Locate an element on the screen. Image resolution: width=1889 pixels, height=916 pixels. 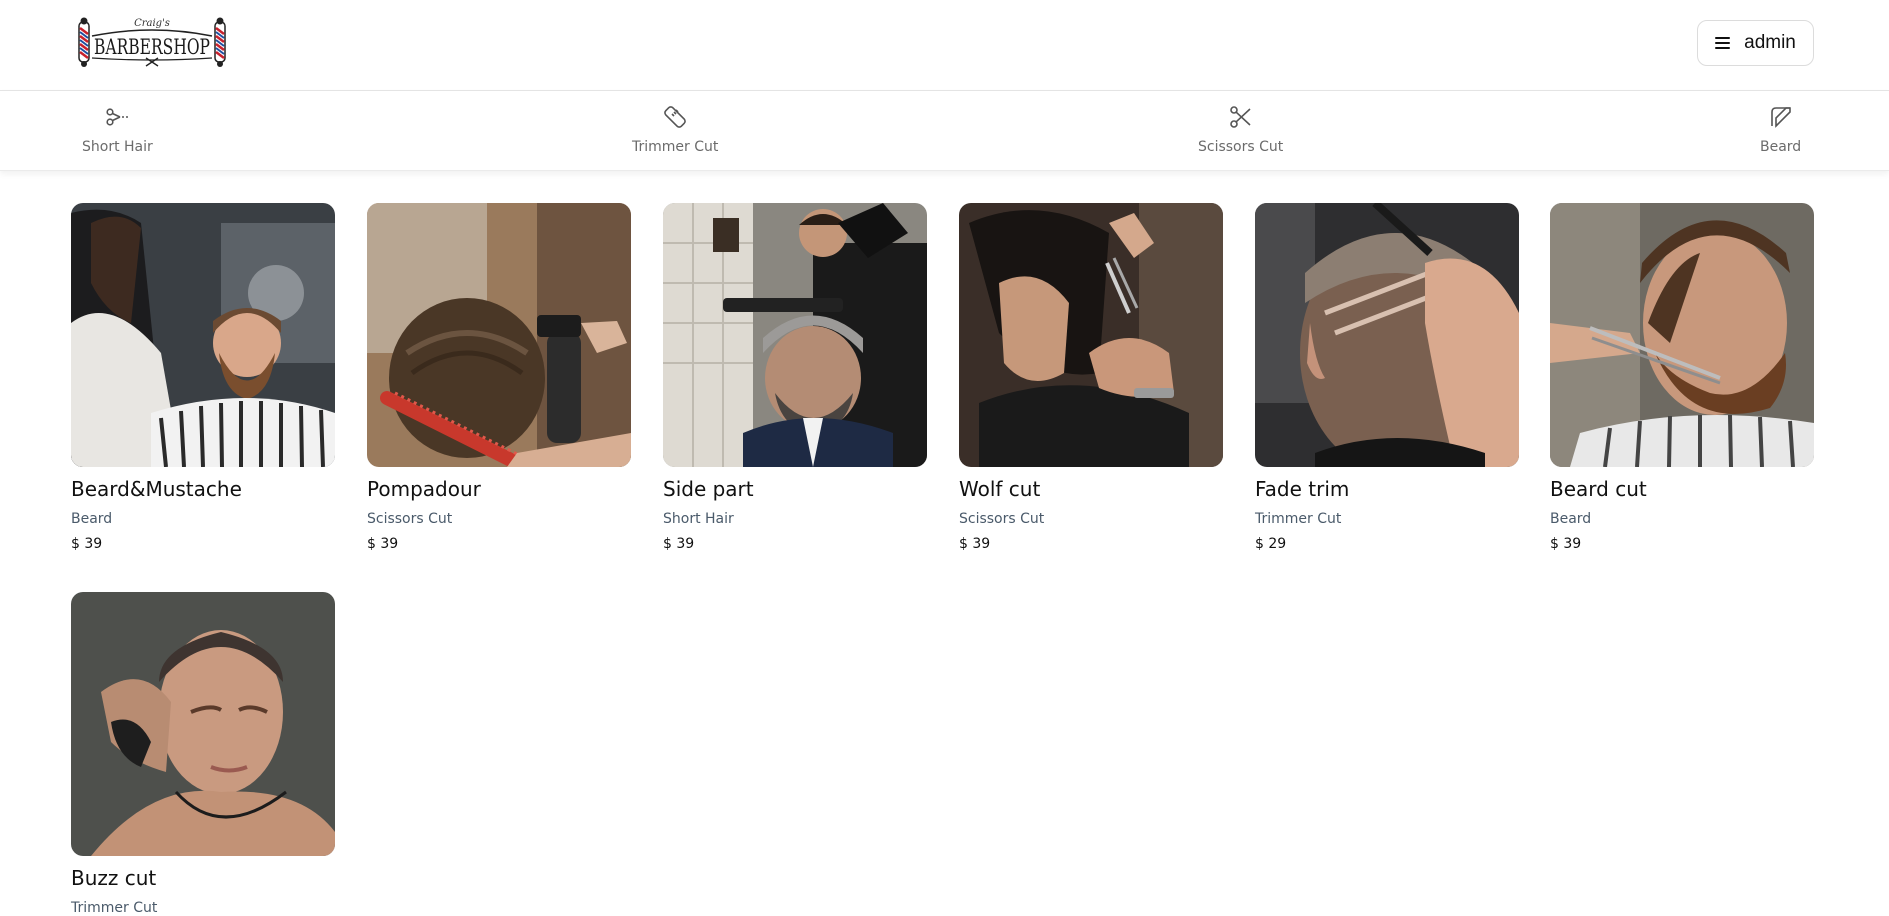
barbershop-logo: Craig's BARBERSHOP is located at coordinates (152, 42).